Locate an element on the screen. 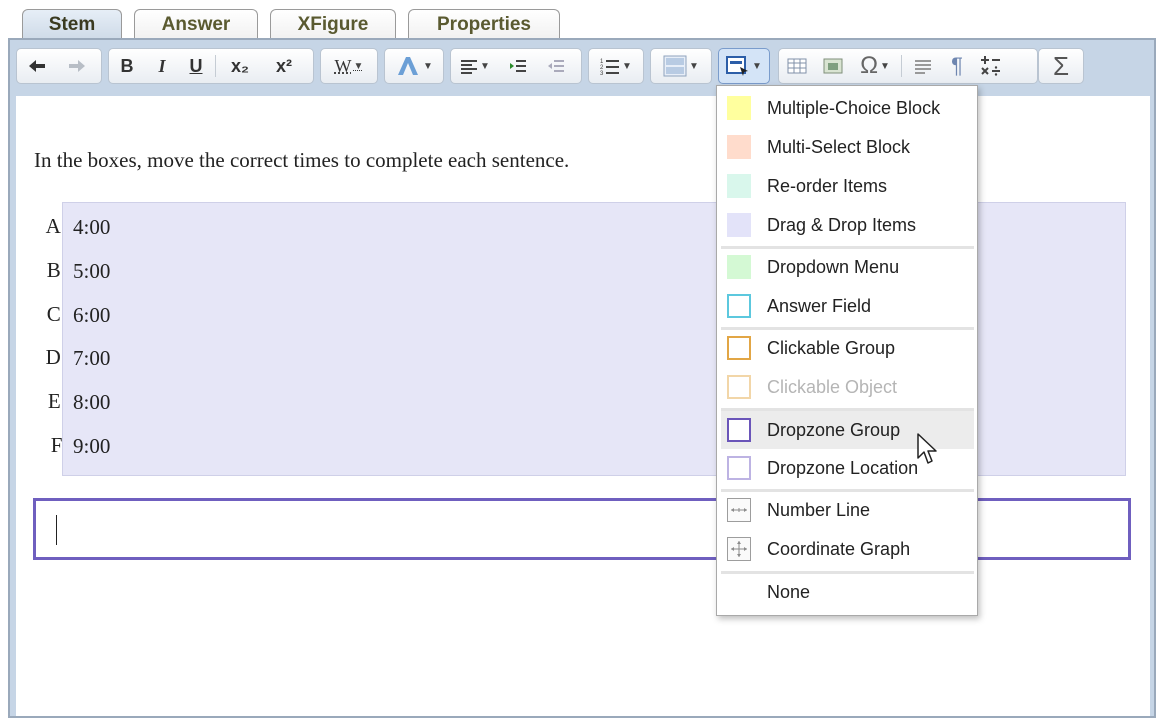 The height and width of the screenshot is (718, 1164). choice-item: 5:00 is located at coordinates (91, 271).